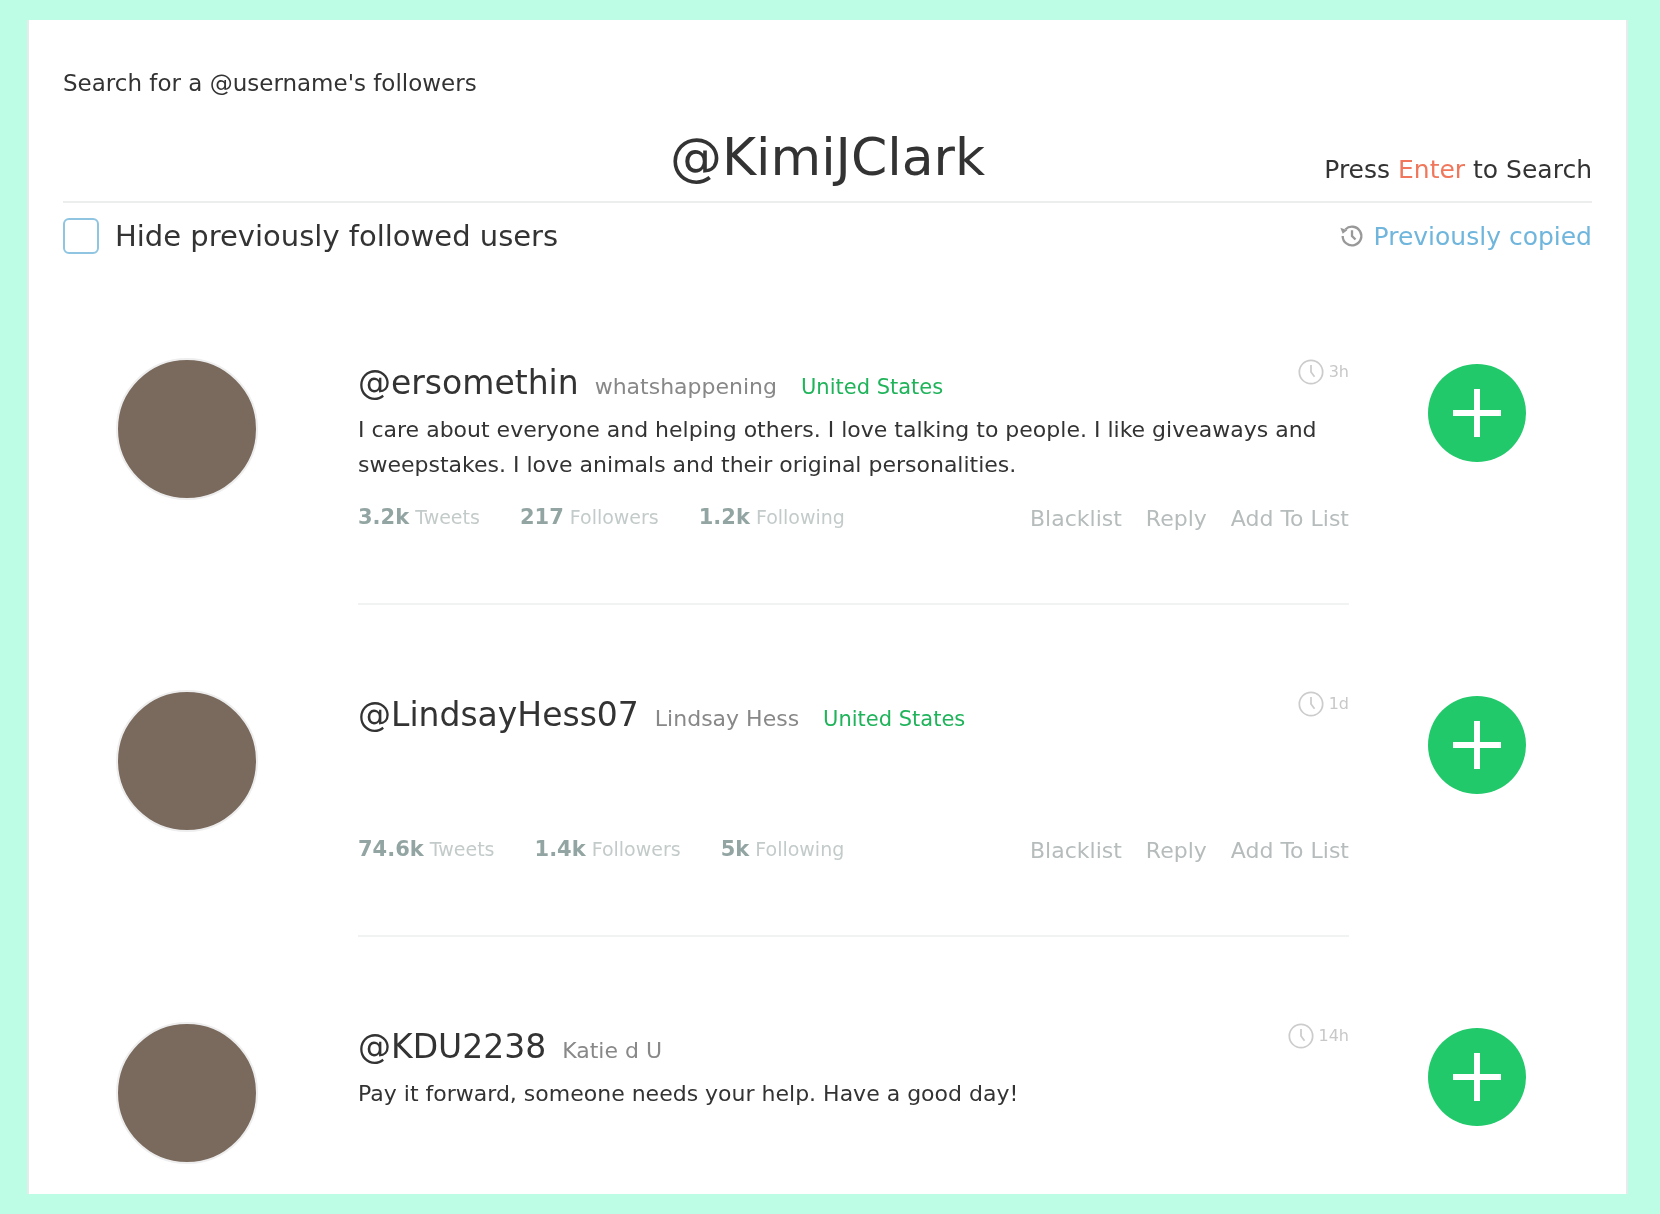  Describe the element at coordinates (498, 715) in the screenshot. I see `user-handle: @LindsayHess07` at that location.